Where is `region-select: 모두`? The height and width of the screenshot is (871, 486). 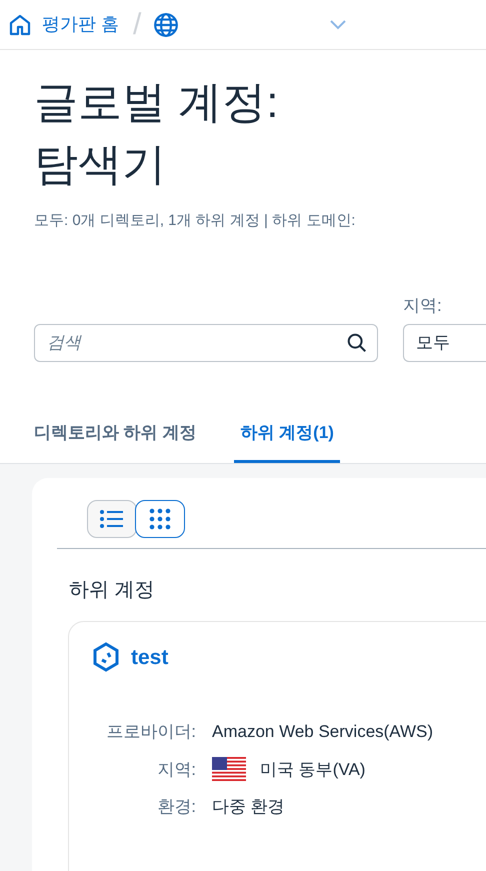
region-select: 모두 is located at coordinates (444, 343).